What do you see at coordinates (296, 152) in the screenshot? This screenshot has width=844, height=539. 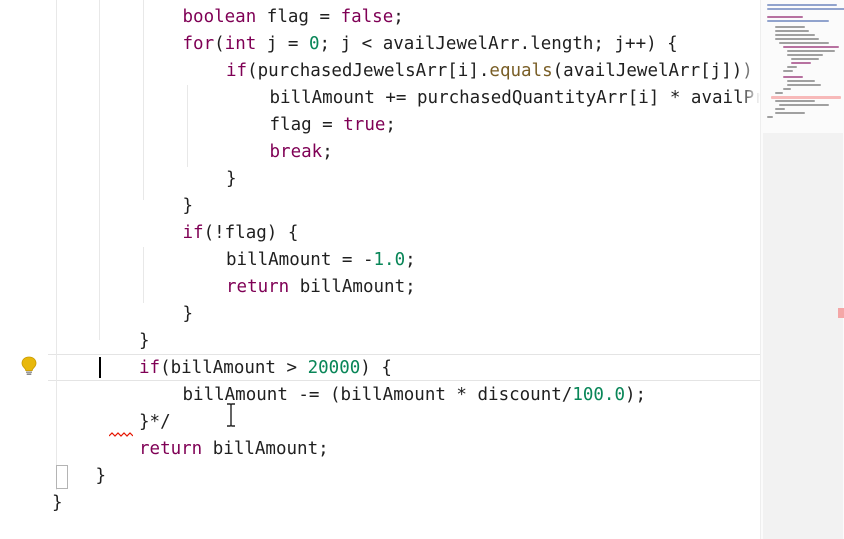 I see `code-token: break` at bounding box center [296, 152].